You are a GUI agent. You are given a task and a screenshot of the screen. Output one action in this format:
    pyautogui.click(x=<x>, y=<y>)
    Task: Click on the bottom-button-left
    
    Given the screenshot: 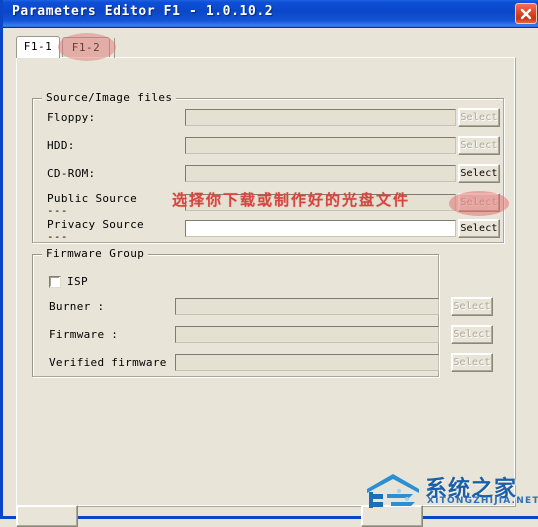 What is the action you would take?
    pyautogui.click(x=47, y=516)
    